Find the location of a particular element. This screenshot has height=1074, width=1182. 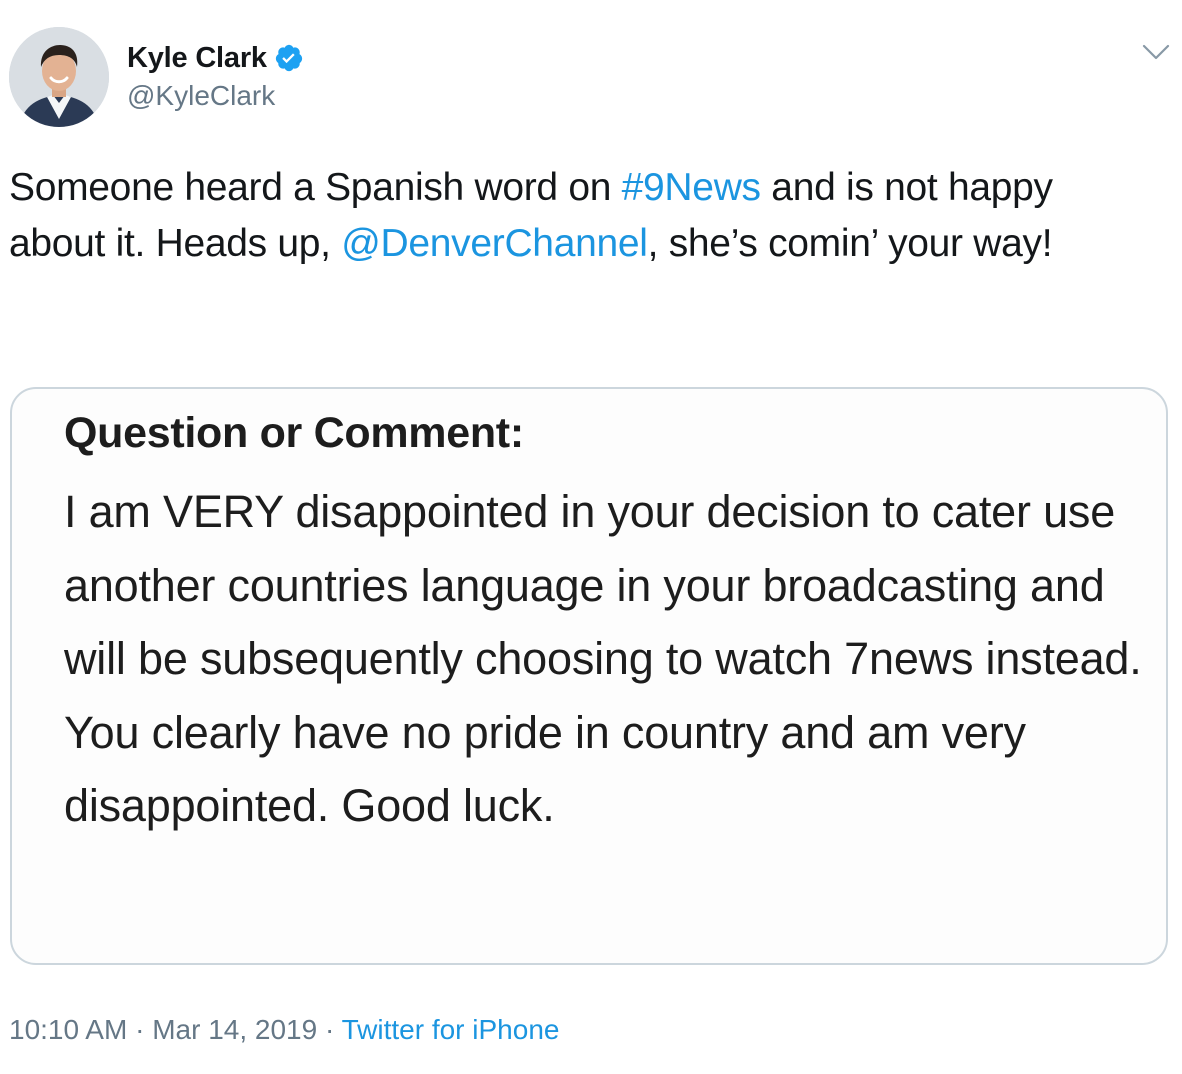

tweet-text-part: Someone heard a Spanish word on is located at coordinates (315, 187).